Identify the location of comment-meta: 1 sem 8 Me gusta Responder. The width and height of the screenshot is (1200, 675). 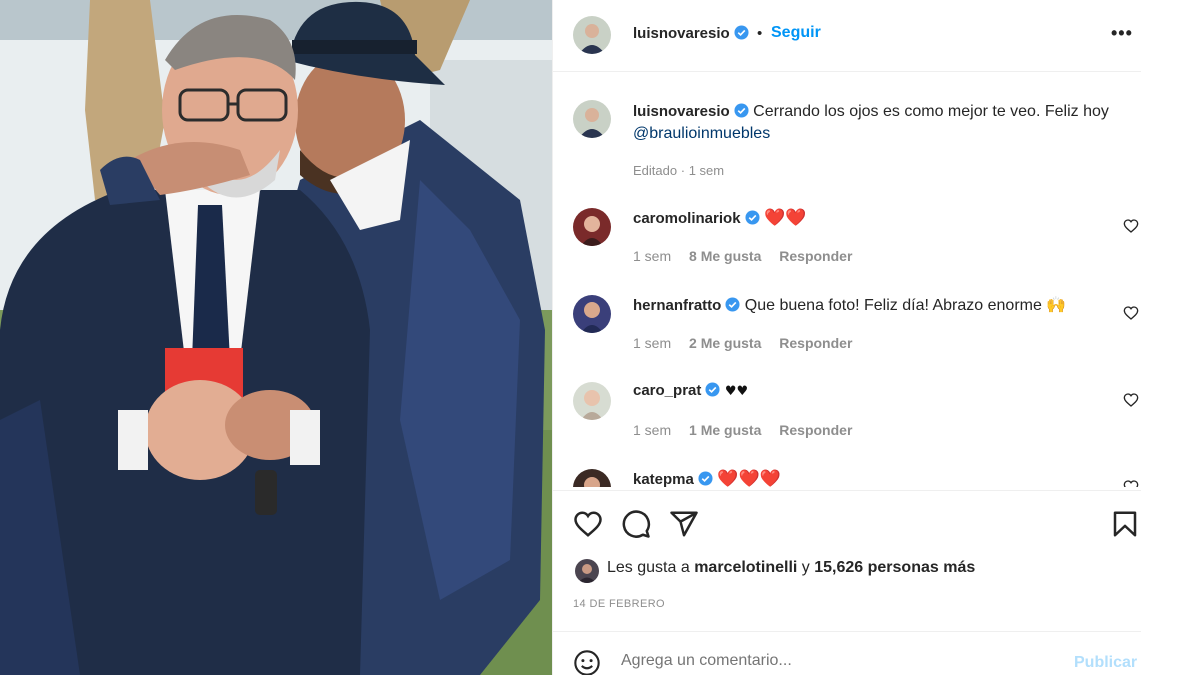
(749, 256).